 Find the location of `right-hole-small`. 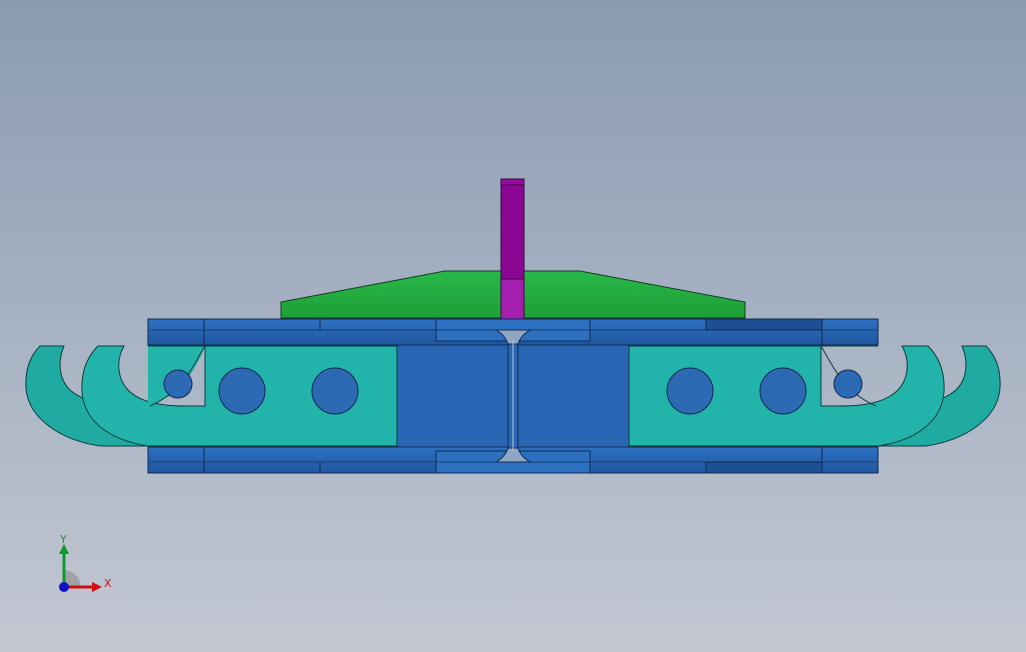

right-hole-small is located at coordinates (848, 384).